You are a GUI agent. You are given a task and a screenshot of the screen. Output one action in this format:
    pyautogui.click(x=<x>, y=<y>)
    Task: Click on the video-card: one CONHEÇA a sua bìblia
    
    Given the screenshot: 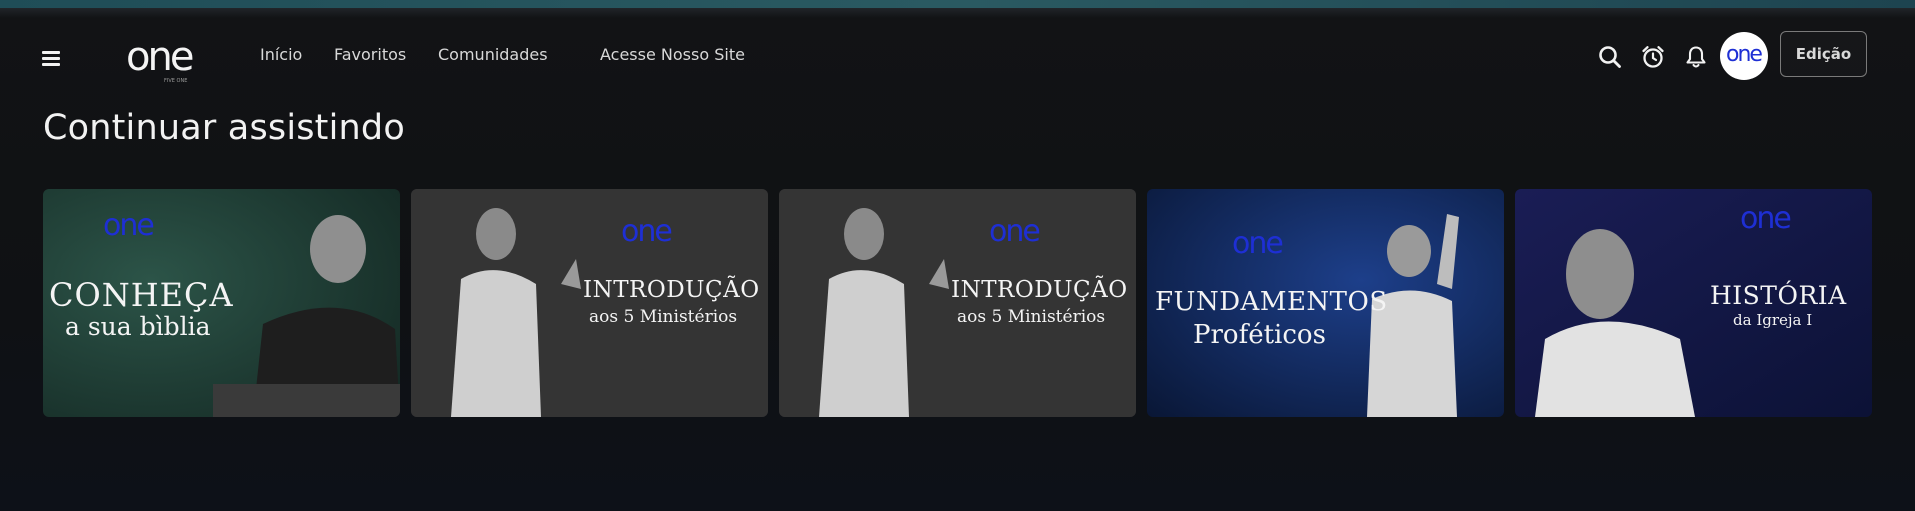 What is the action you would take?
    pyautogui.click(x=221, y=303)
    